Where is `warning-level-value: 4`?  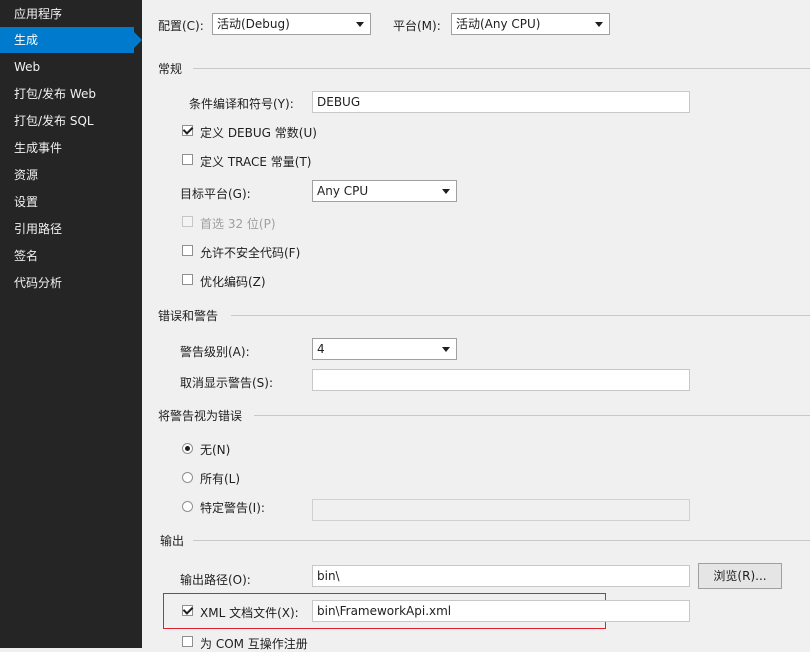
warning-level-value: 4 is located at coordinates (321, 349).